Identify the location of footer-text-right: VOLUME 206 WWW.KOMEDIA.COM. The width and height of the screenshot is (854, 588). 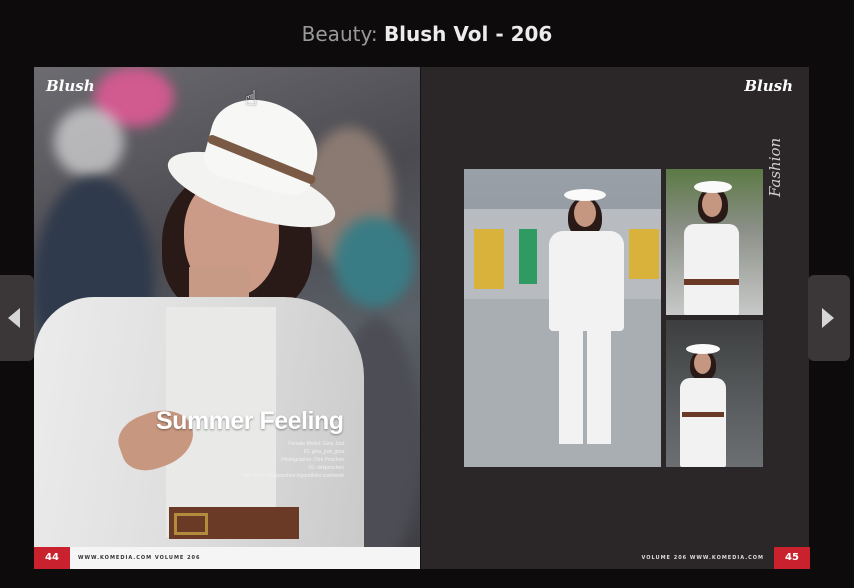
(702, 558).